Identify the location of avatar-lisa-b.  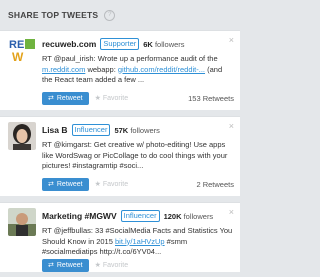
(22, 136).